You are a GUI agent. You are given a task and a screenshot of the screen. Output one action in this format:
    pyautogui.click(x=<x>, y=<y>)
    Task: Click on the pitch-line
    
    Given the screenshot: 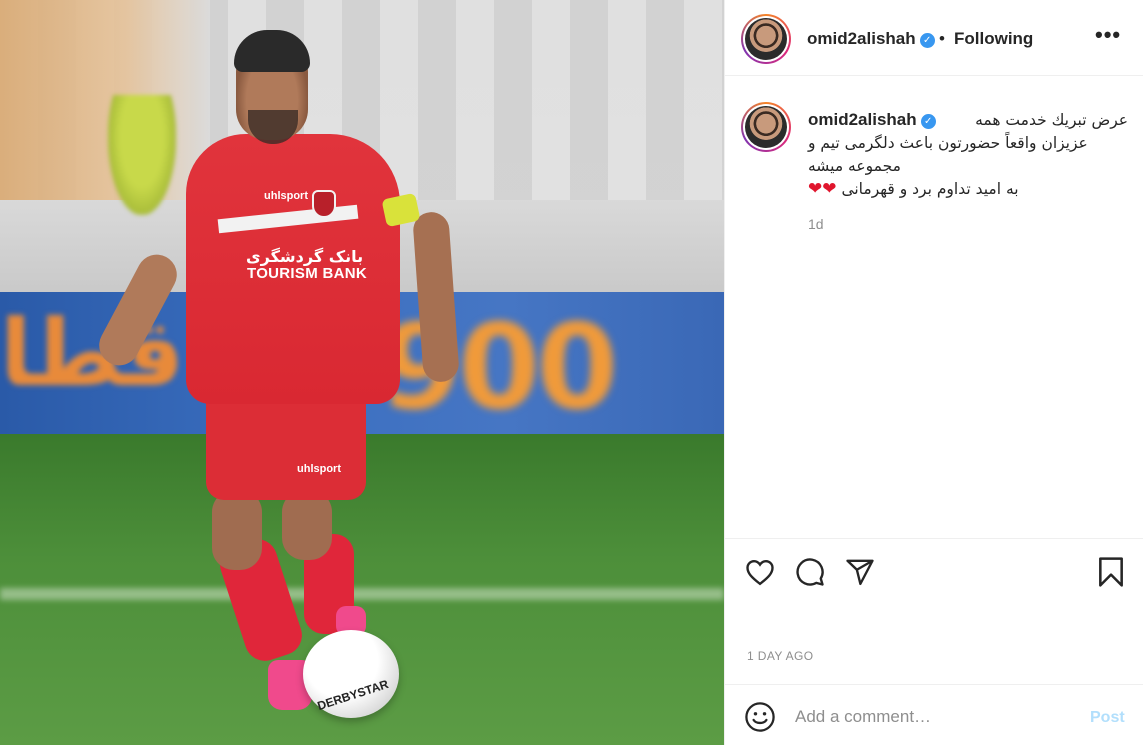 What is the action you would take?
    pyautogui.click(x=362, y=594)
    